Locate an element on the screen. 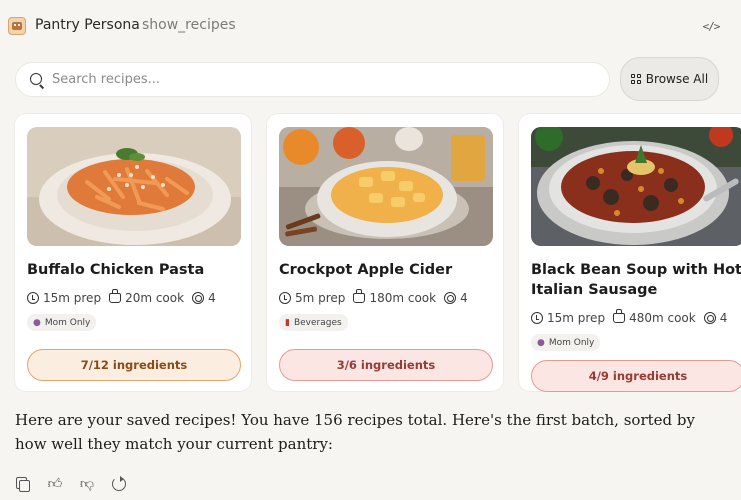  app-name: Pantry Persona is located at coordinates (87, 25).